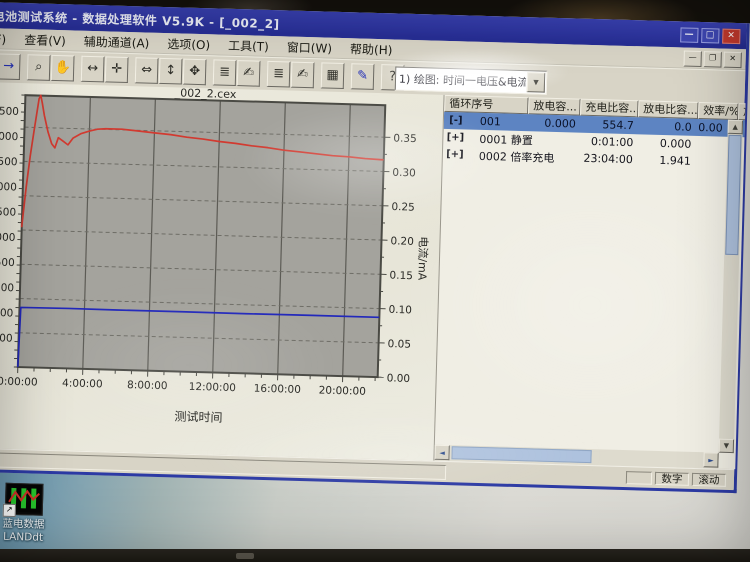 This screenshot has width=750, height=562. I want to click on mdi-minimize-button: —, so click(692, 59).